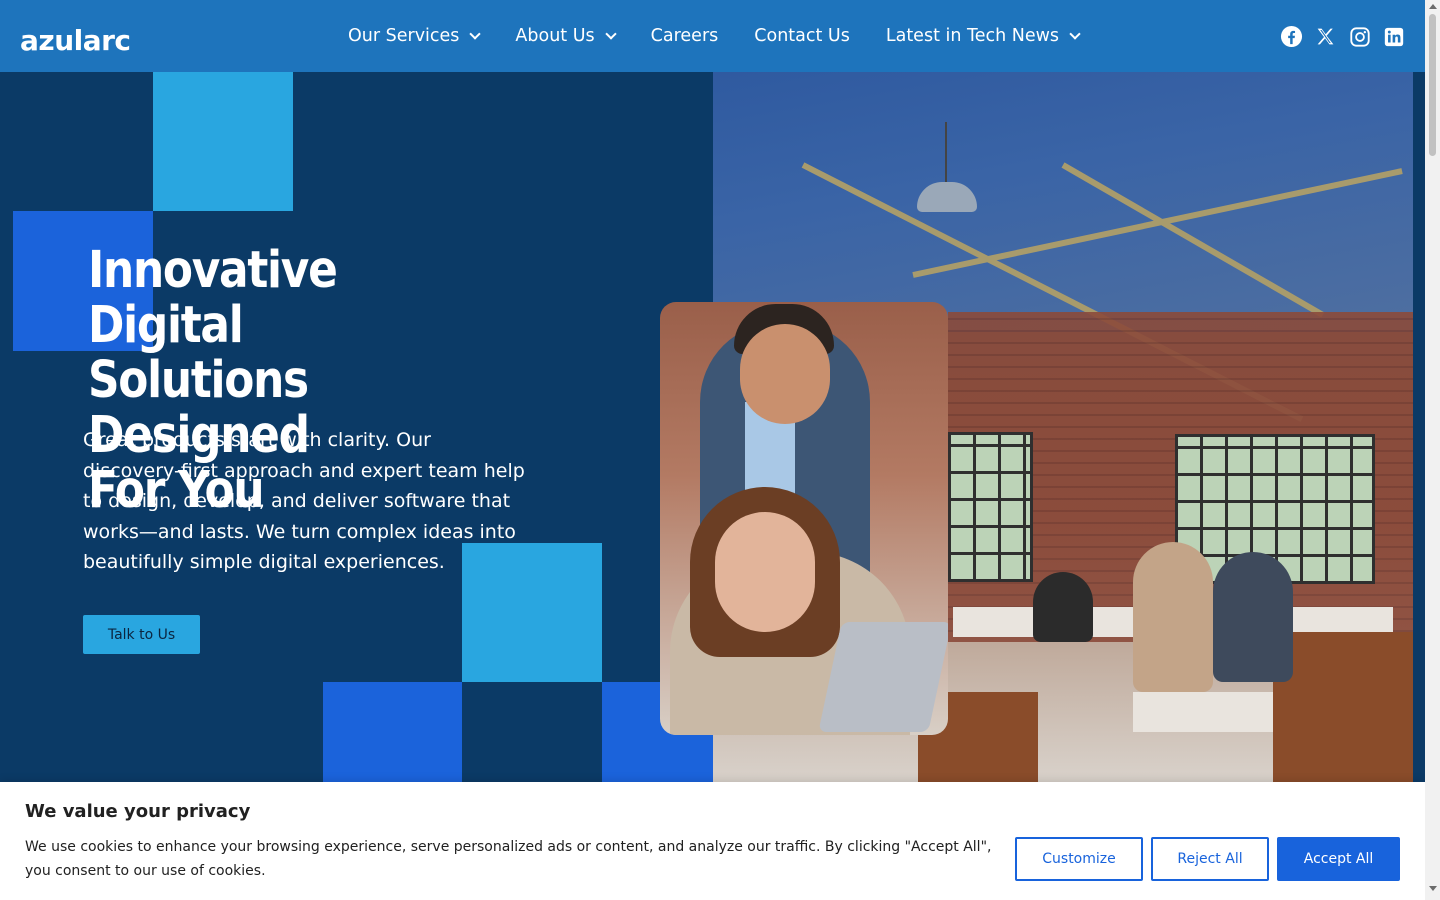  What do you see at coordinates (1343, 707) in the screenshot?
I see `desk-cabinet` at bounding box center [1343, 707].